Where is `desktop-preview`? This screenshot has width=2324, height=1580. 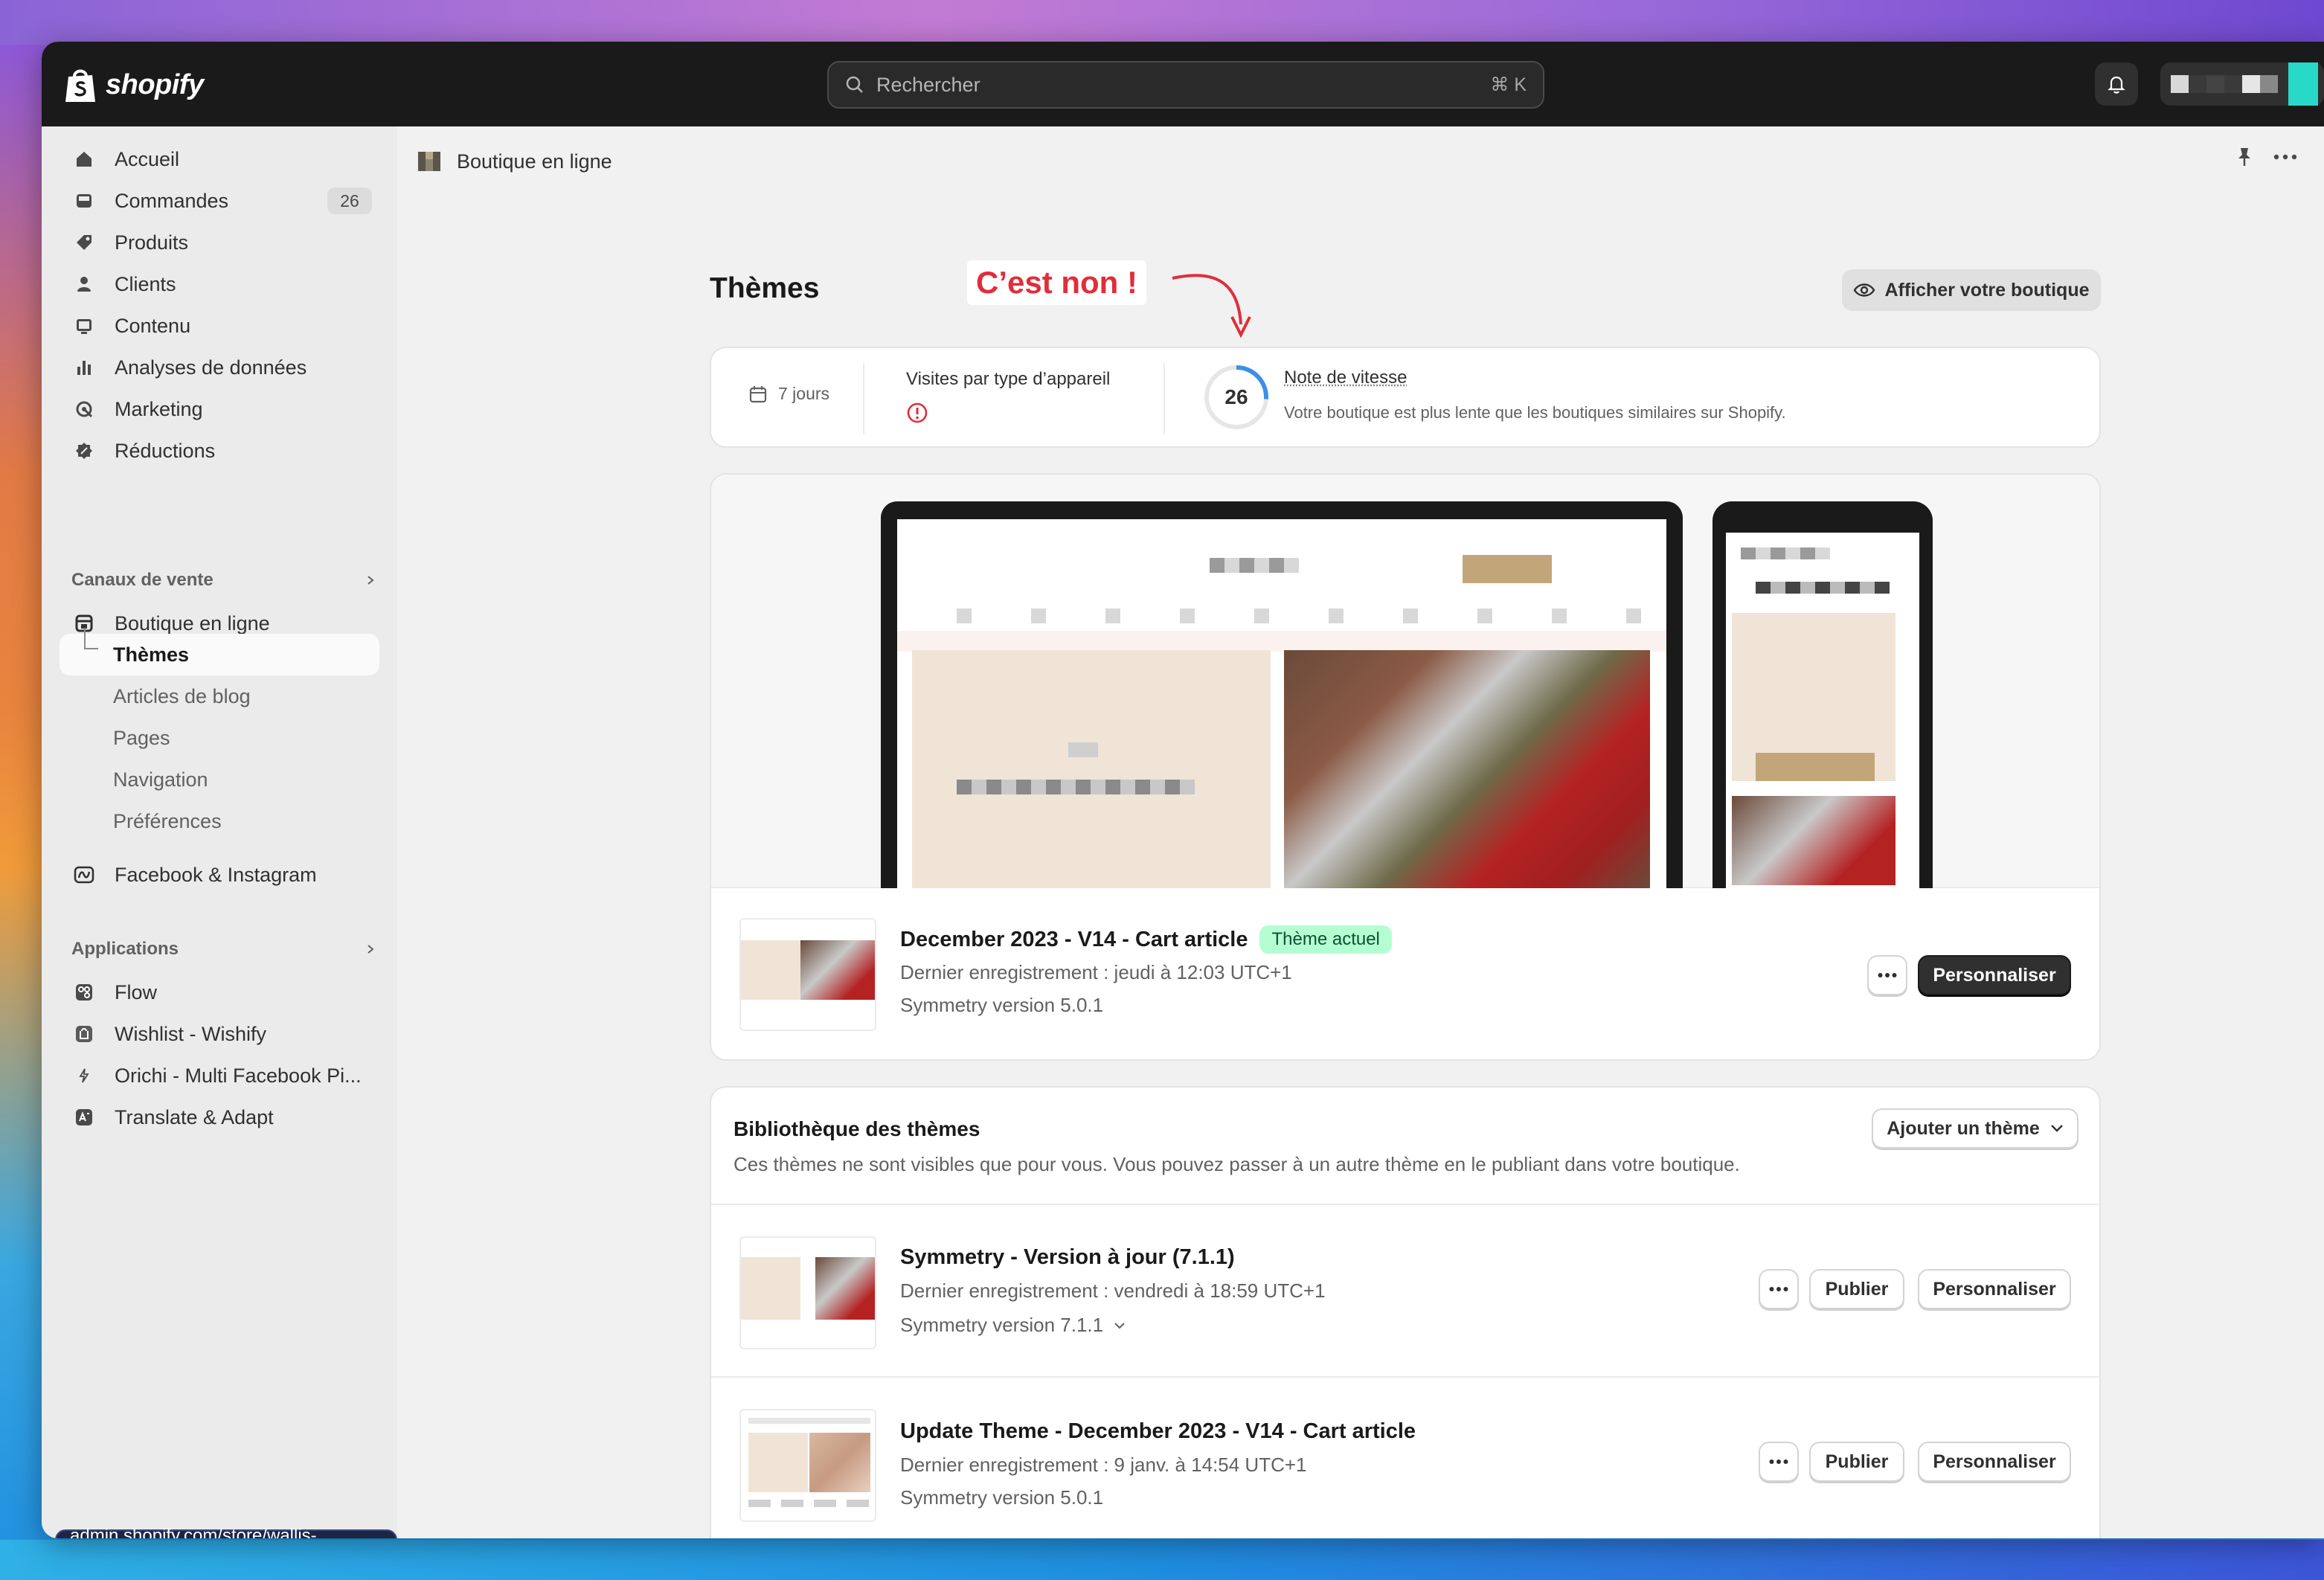
desktop-preview is located at coordinates (1282, 694).